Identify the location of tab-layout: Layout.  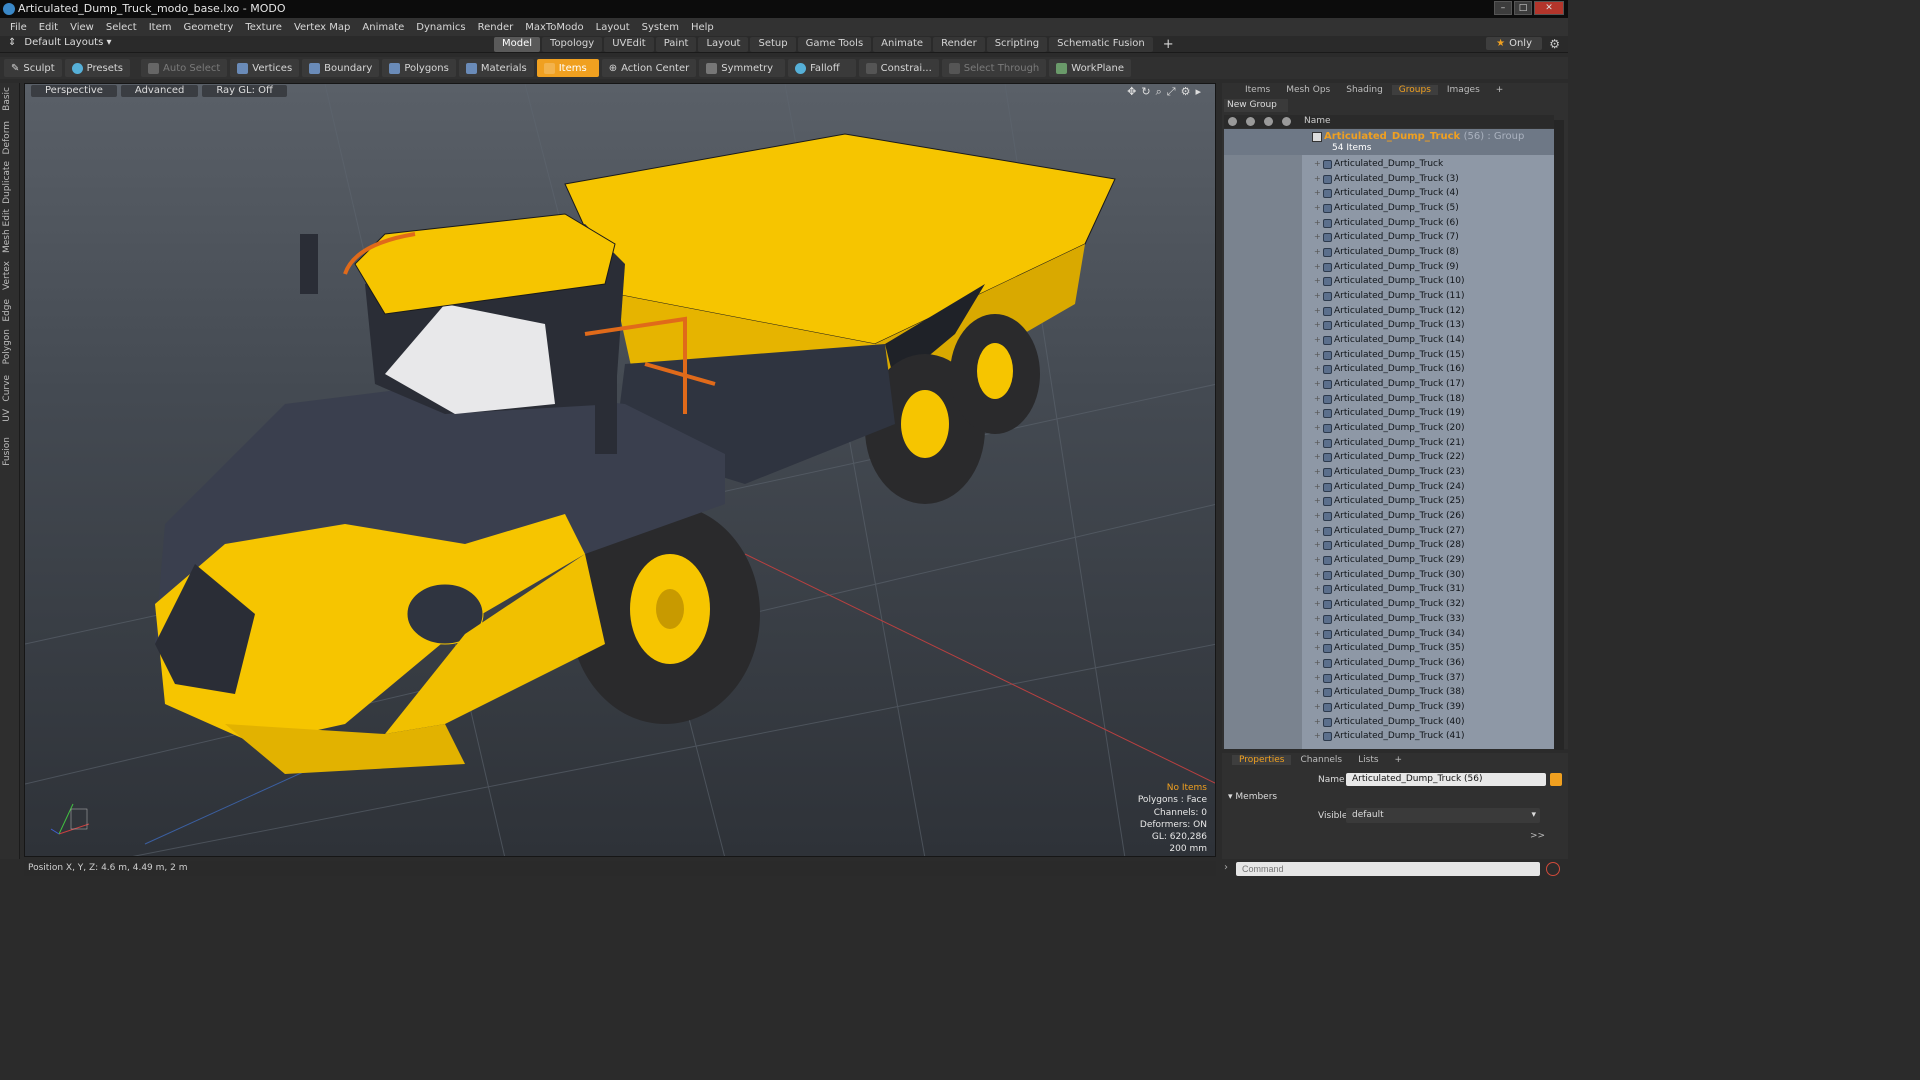
(723, 44).